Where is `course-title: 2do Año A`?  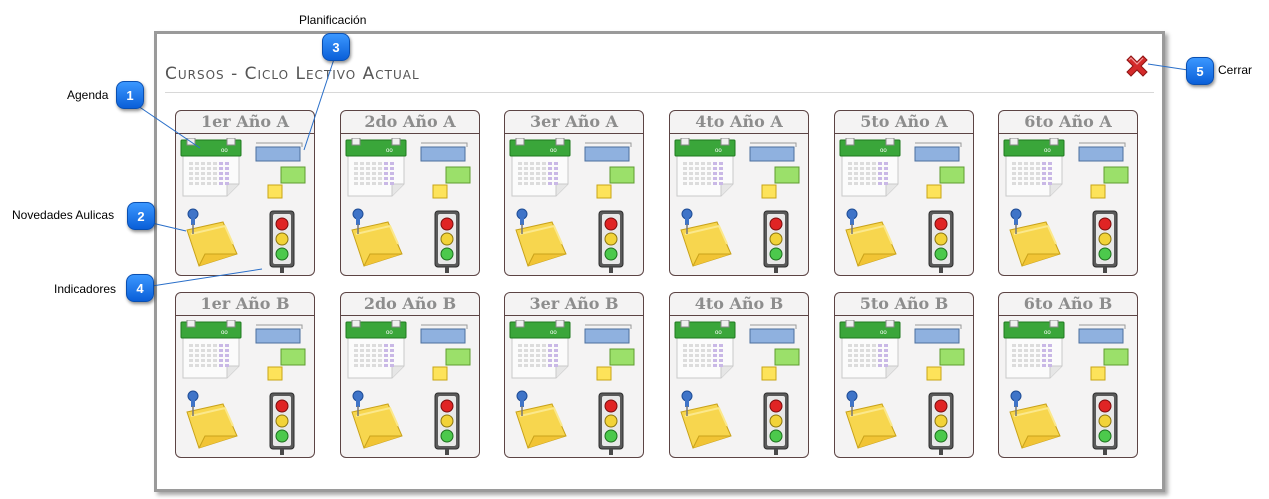
course-title: 2do Año A is located at coordinates (410, 122).